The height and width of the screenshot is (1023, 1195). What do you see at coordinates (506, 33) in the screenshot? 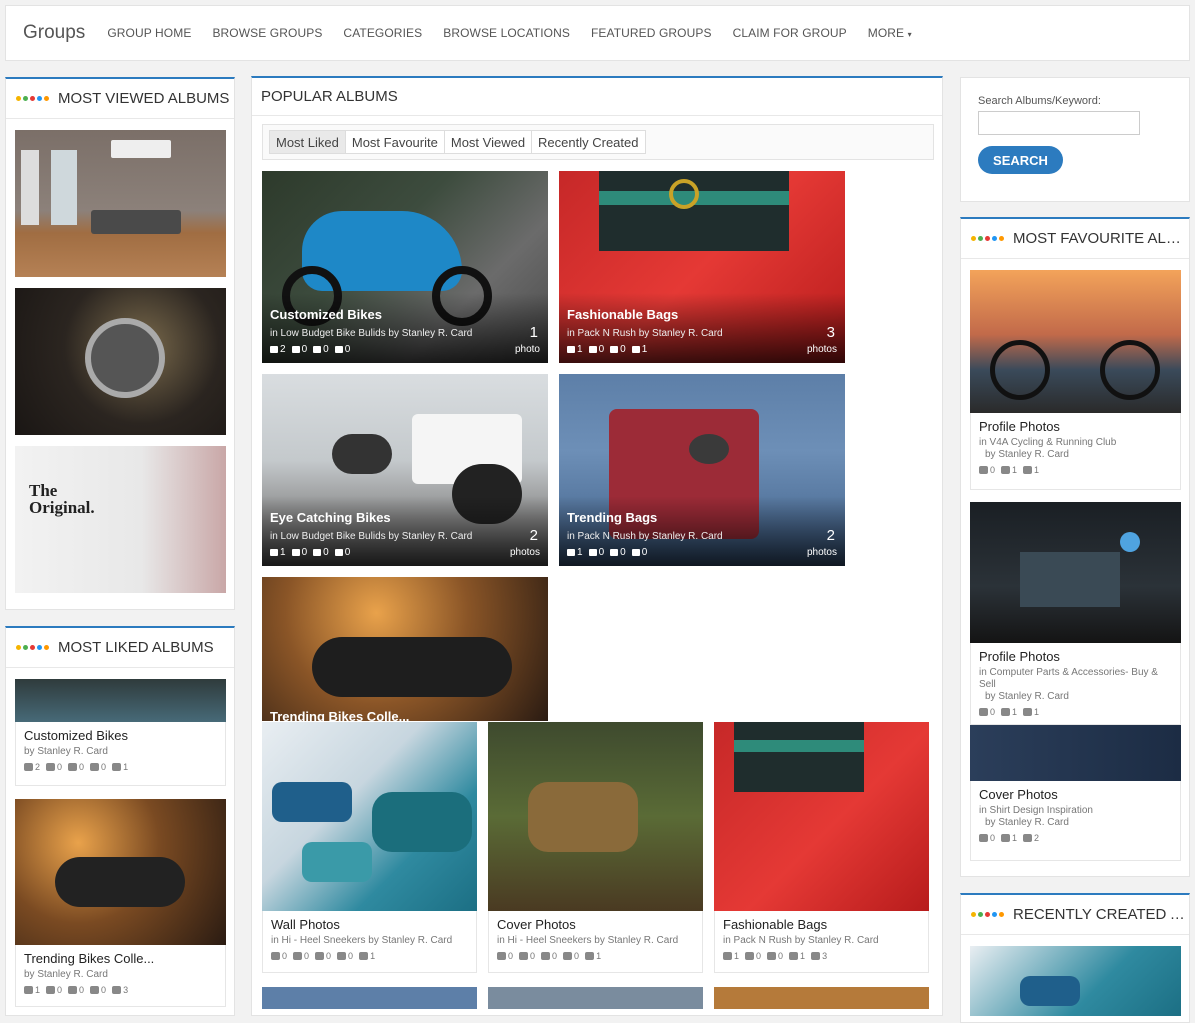
I see `nav-browse-locations: BROWSE LOCATIONS` at bounding box center [506, 33].